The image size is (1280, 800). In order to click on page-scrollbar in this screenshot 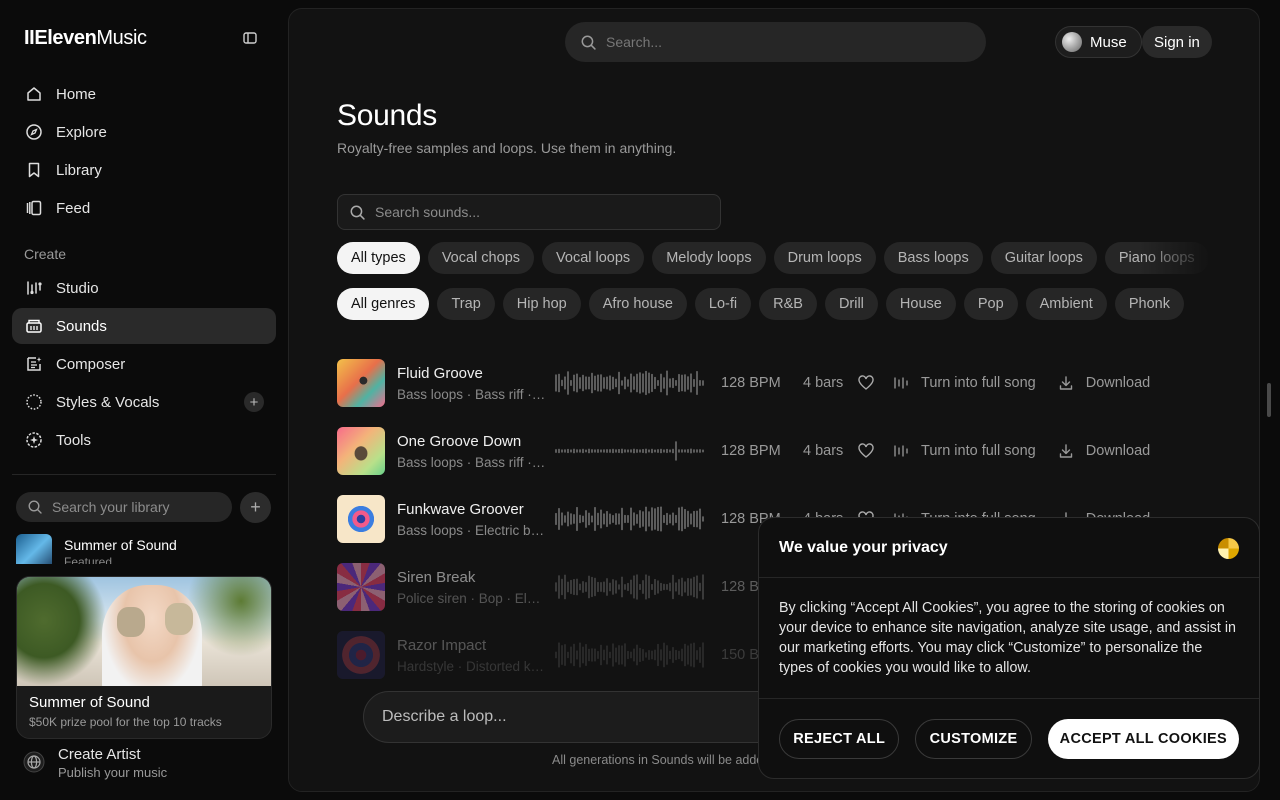, I will do `click(1269, 400)`.